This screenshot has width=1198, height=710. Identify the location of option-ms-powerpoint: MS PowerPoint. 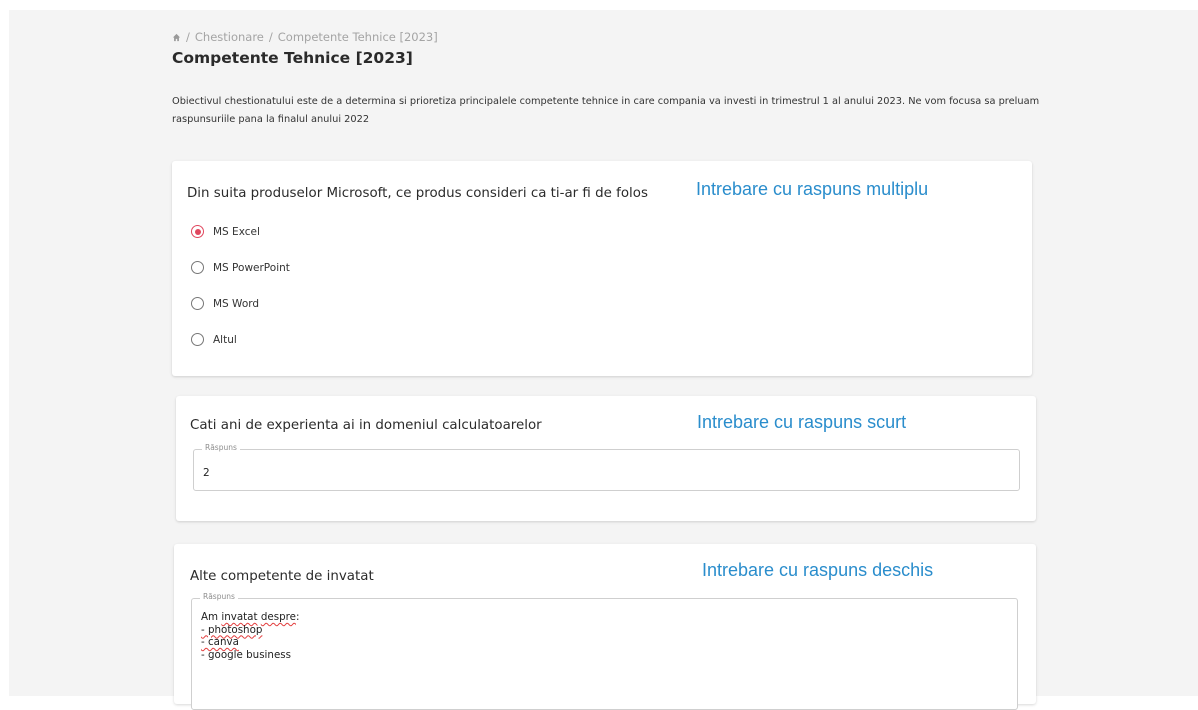
(240, 267).